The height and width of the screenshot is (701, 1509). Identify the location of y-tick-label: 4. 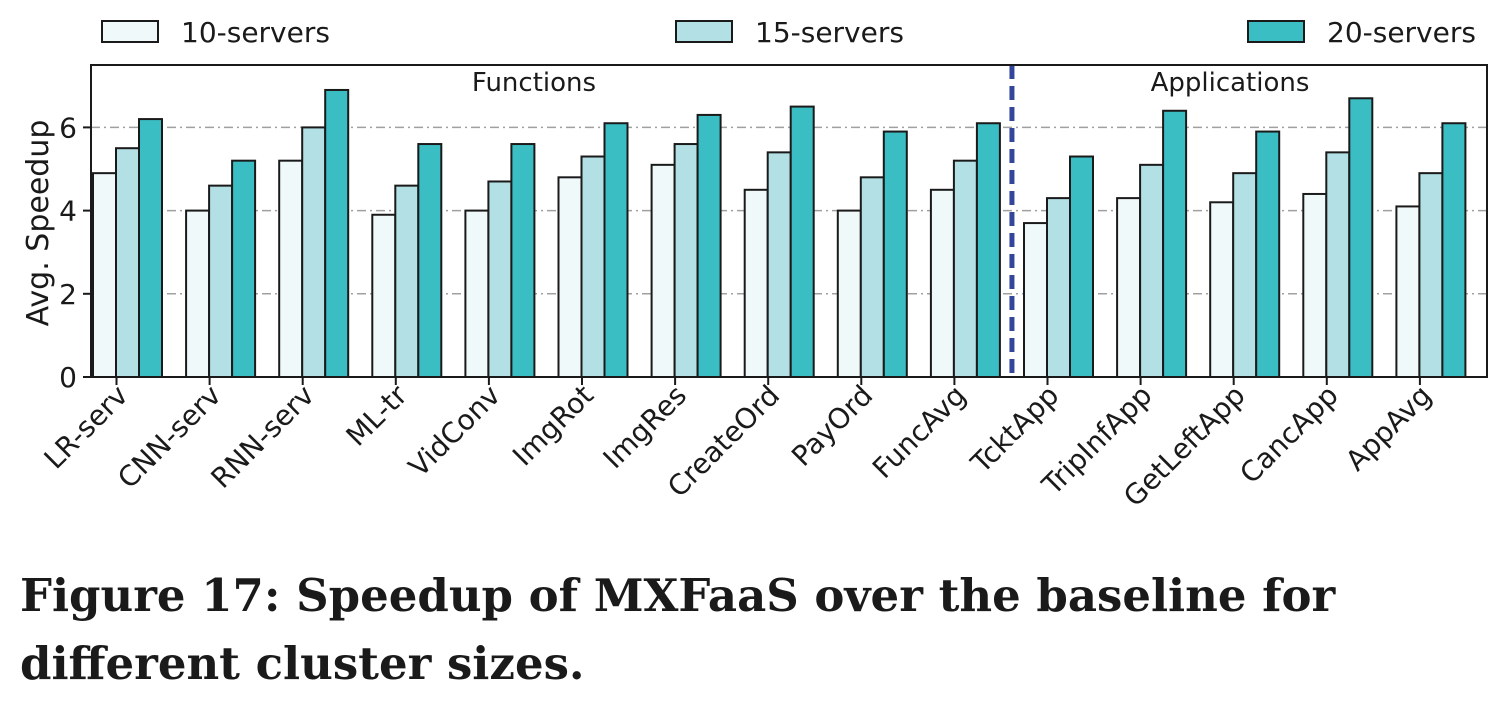
(68, 211).